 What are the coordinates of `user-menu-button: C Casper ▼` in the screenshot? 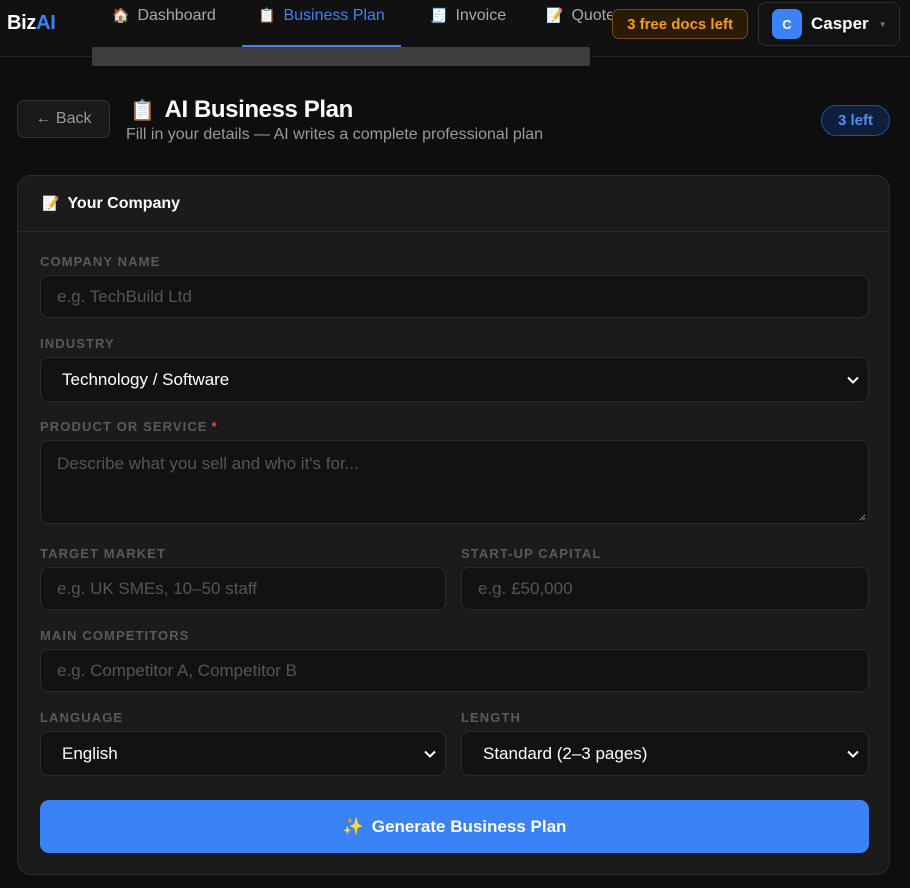 It's located at (829, 24).